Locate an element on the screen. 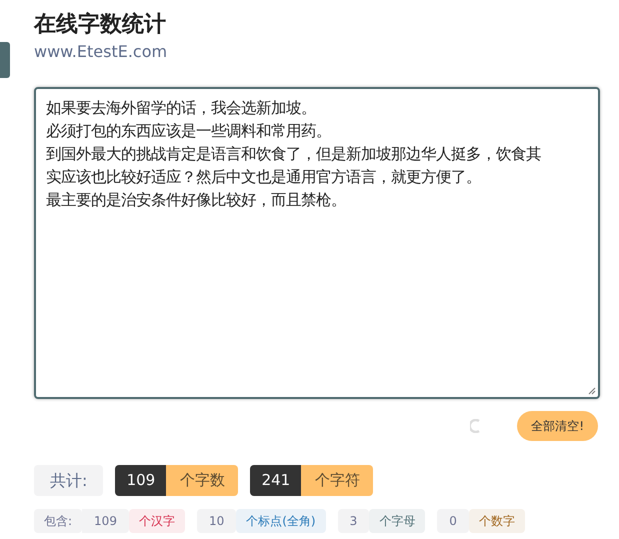 The width and height of the screenshot is (619, 539). site-url: www.EtestE.com is located at coordinates (101, 52).